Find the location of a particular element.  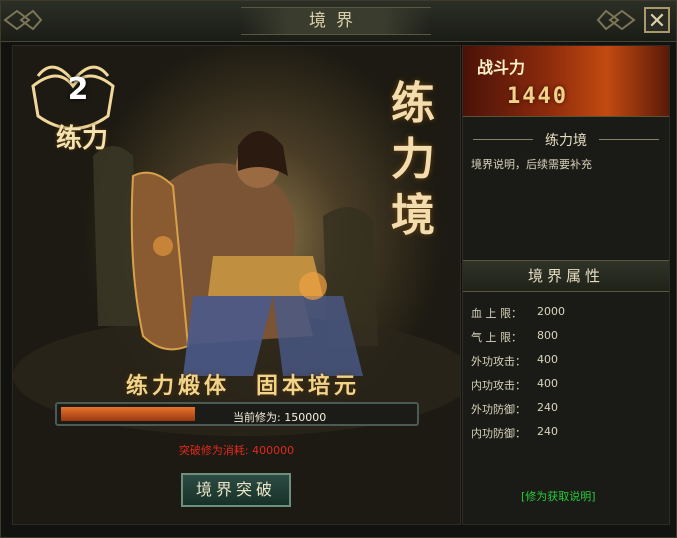

breakthrough-cost: 突破修为消耗: 400000 is located at coordinates (236, 450).